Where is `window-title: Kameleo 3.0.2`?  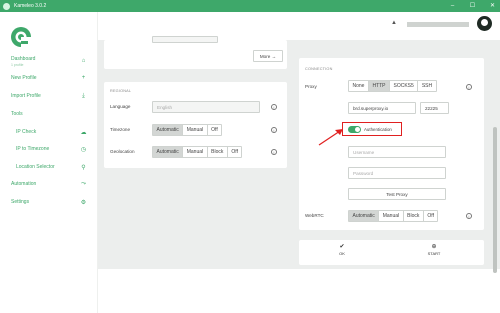
window-title: Kameleo 3.0.2 is located at coordinates (30, 6).